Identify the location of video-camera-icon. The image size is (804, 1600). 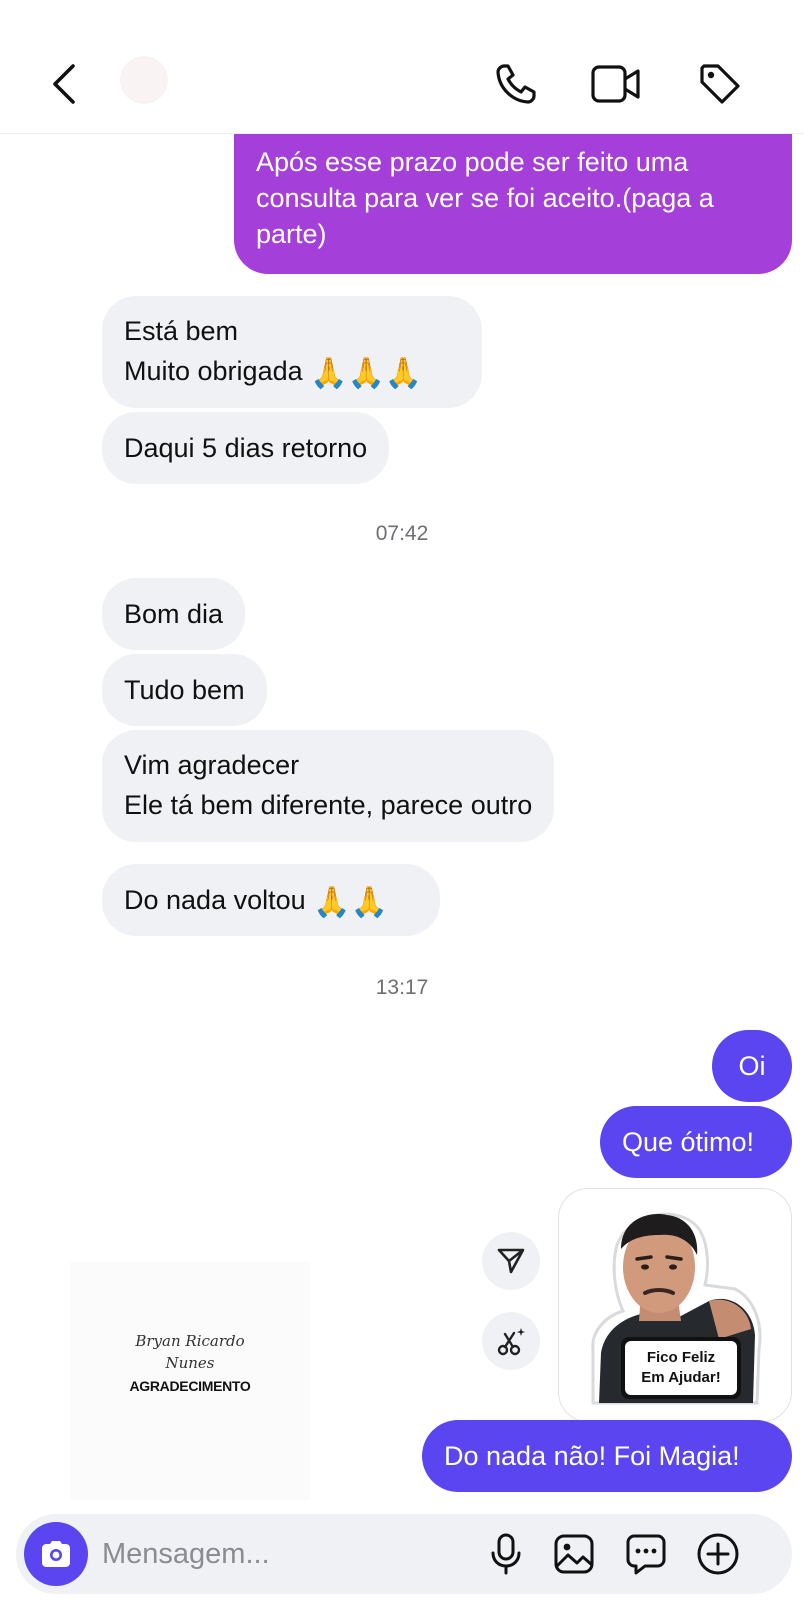
(615, 84).